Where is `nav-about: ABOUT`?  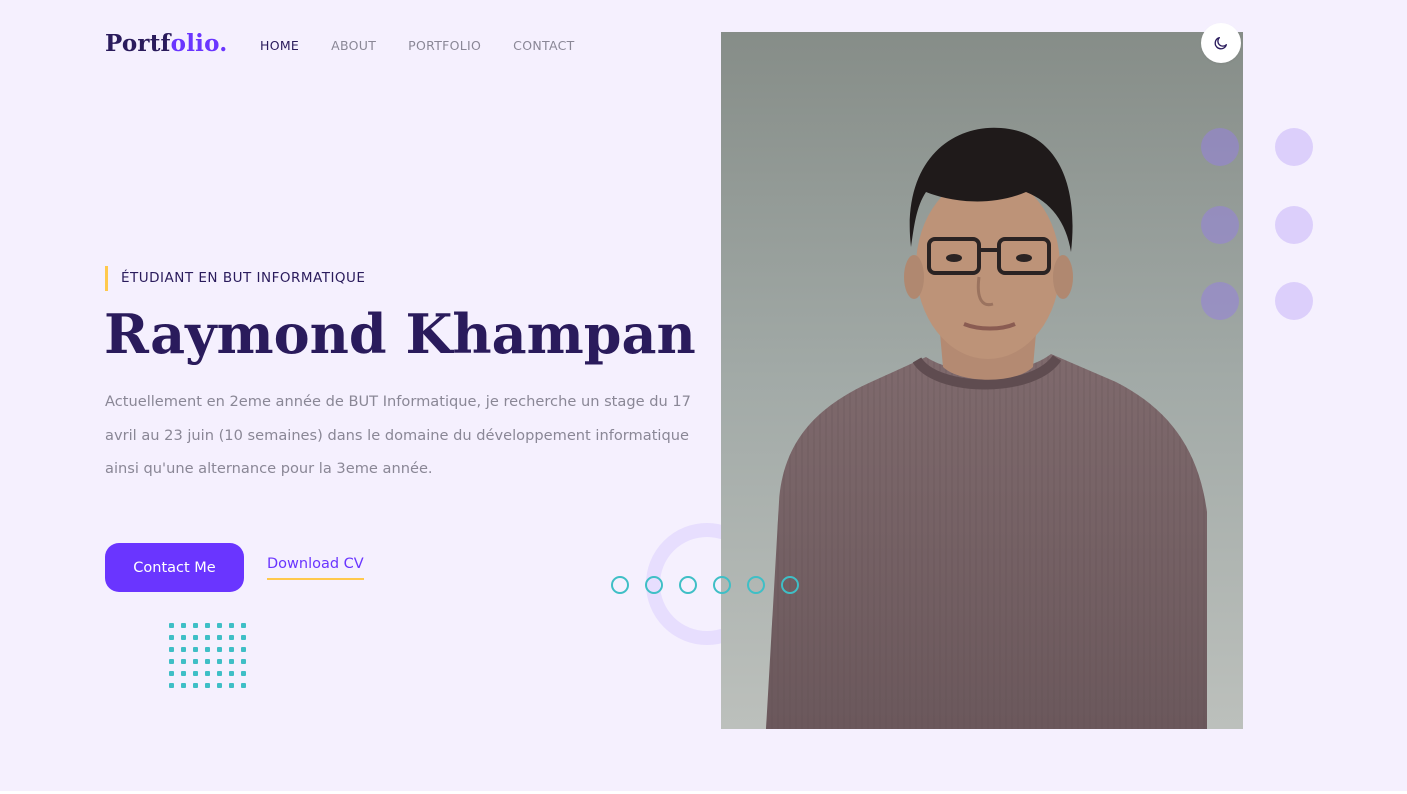 nav-about: ABOUT is located at coordinates (353, 45).